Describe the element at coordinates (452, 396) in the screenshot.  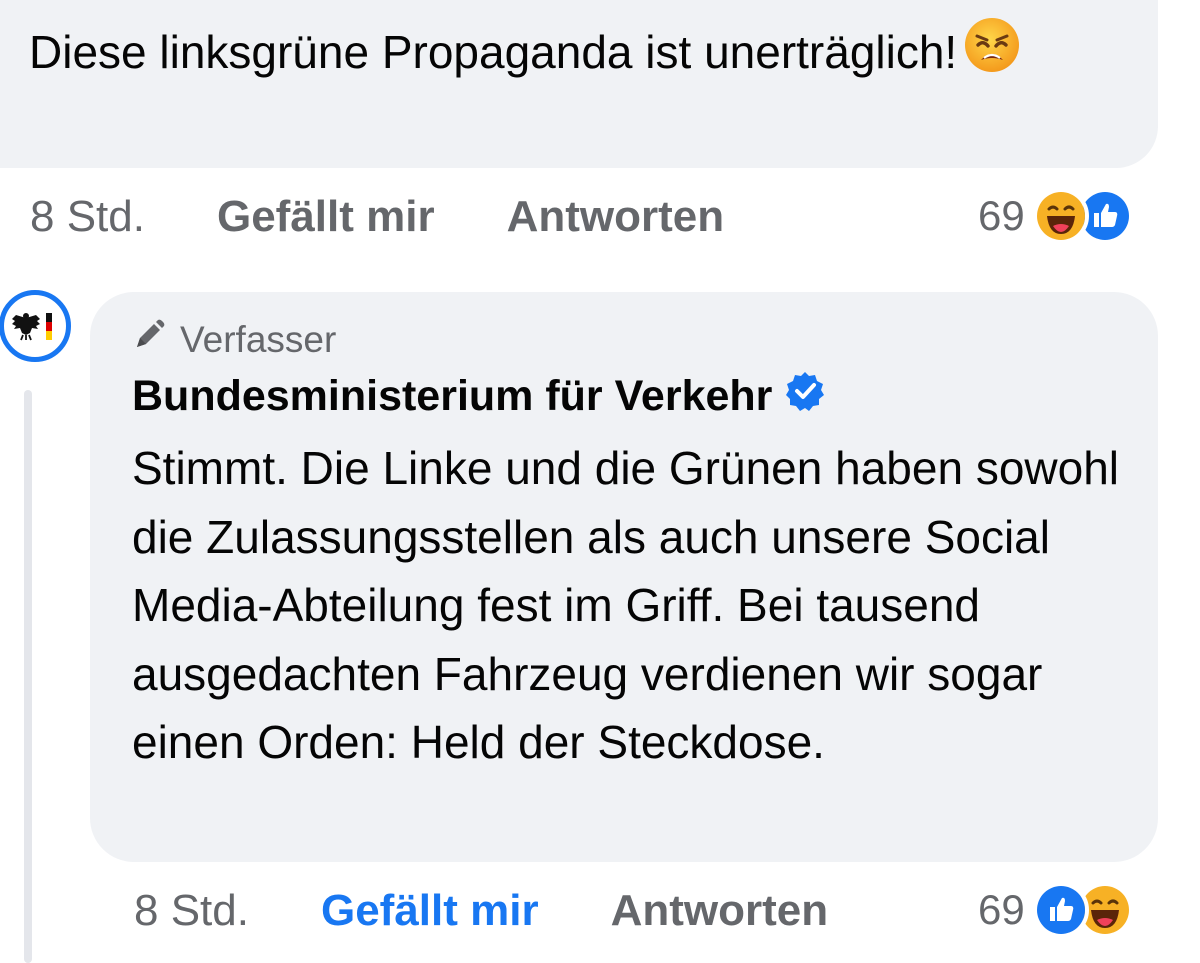
I see `author-name: Bundesministerium für Verkehr` at that location.